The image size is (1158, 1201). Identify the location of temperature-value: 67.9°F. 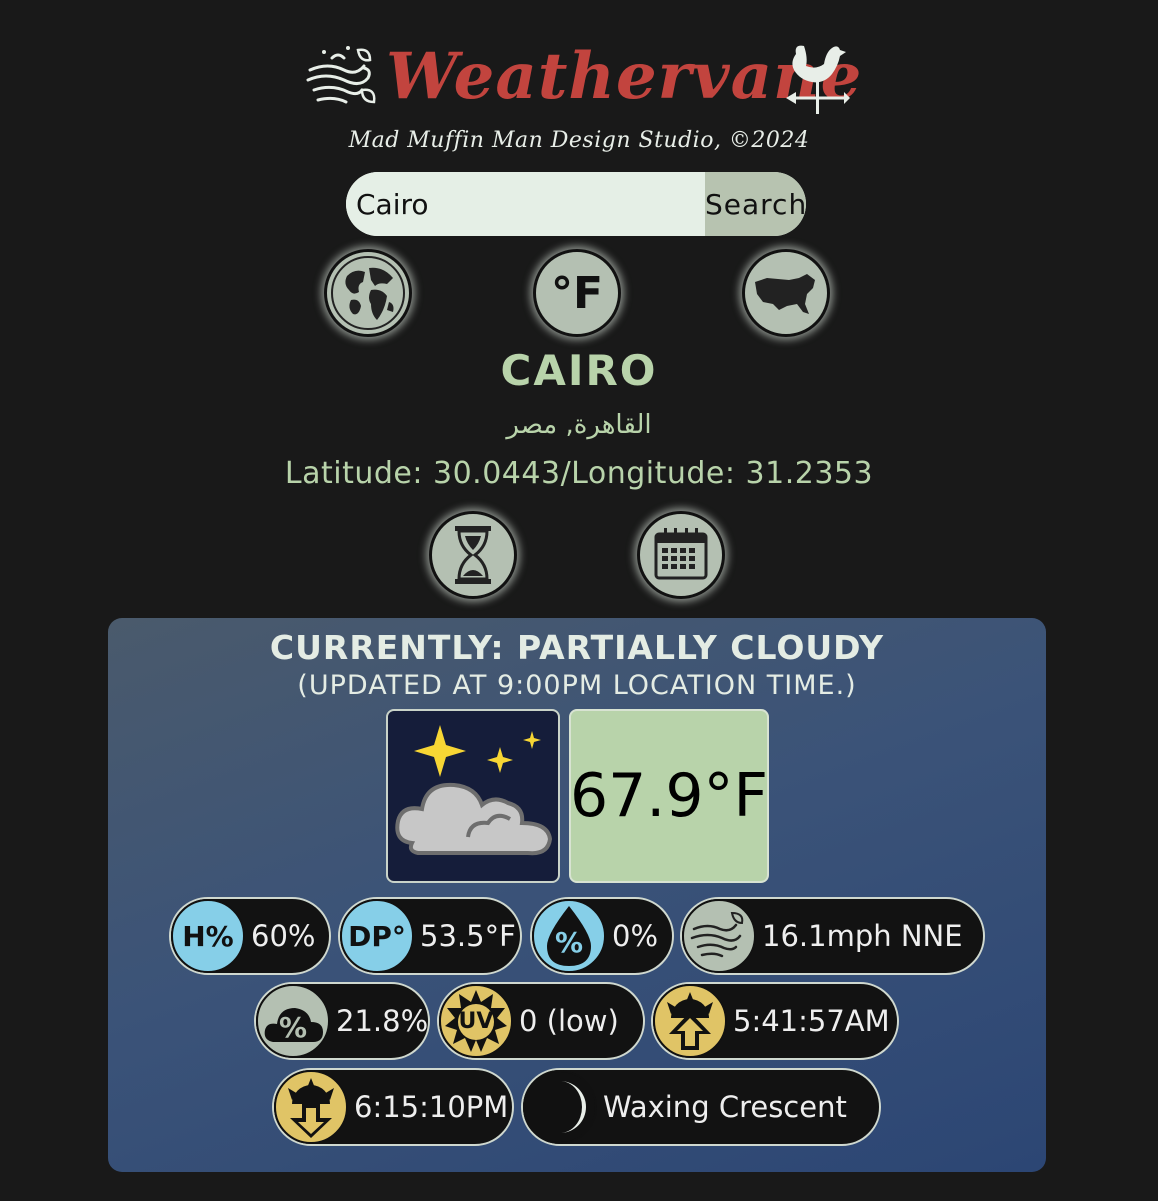
(669, 796).